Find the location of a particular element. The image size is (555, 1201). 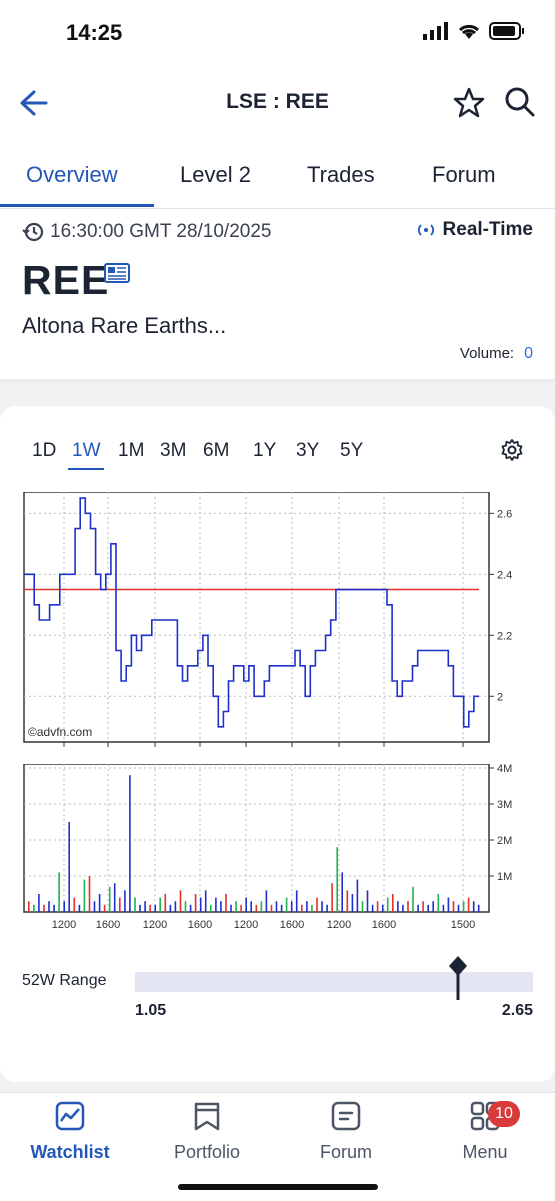

bookmark-icon is located at coordinates (207, 1116).